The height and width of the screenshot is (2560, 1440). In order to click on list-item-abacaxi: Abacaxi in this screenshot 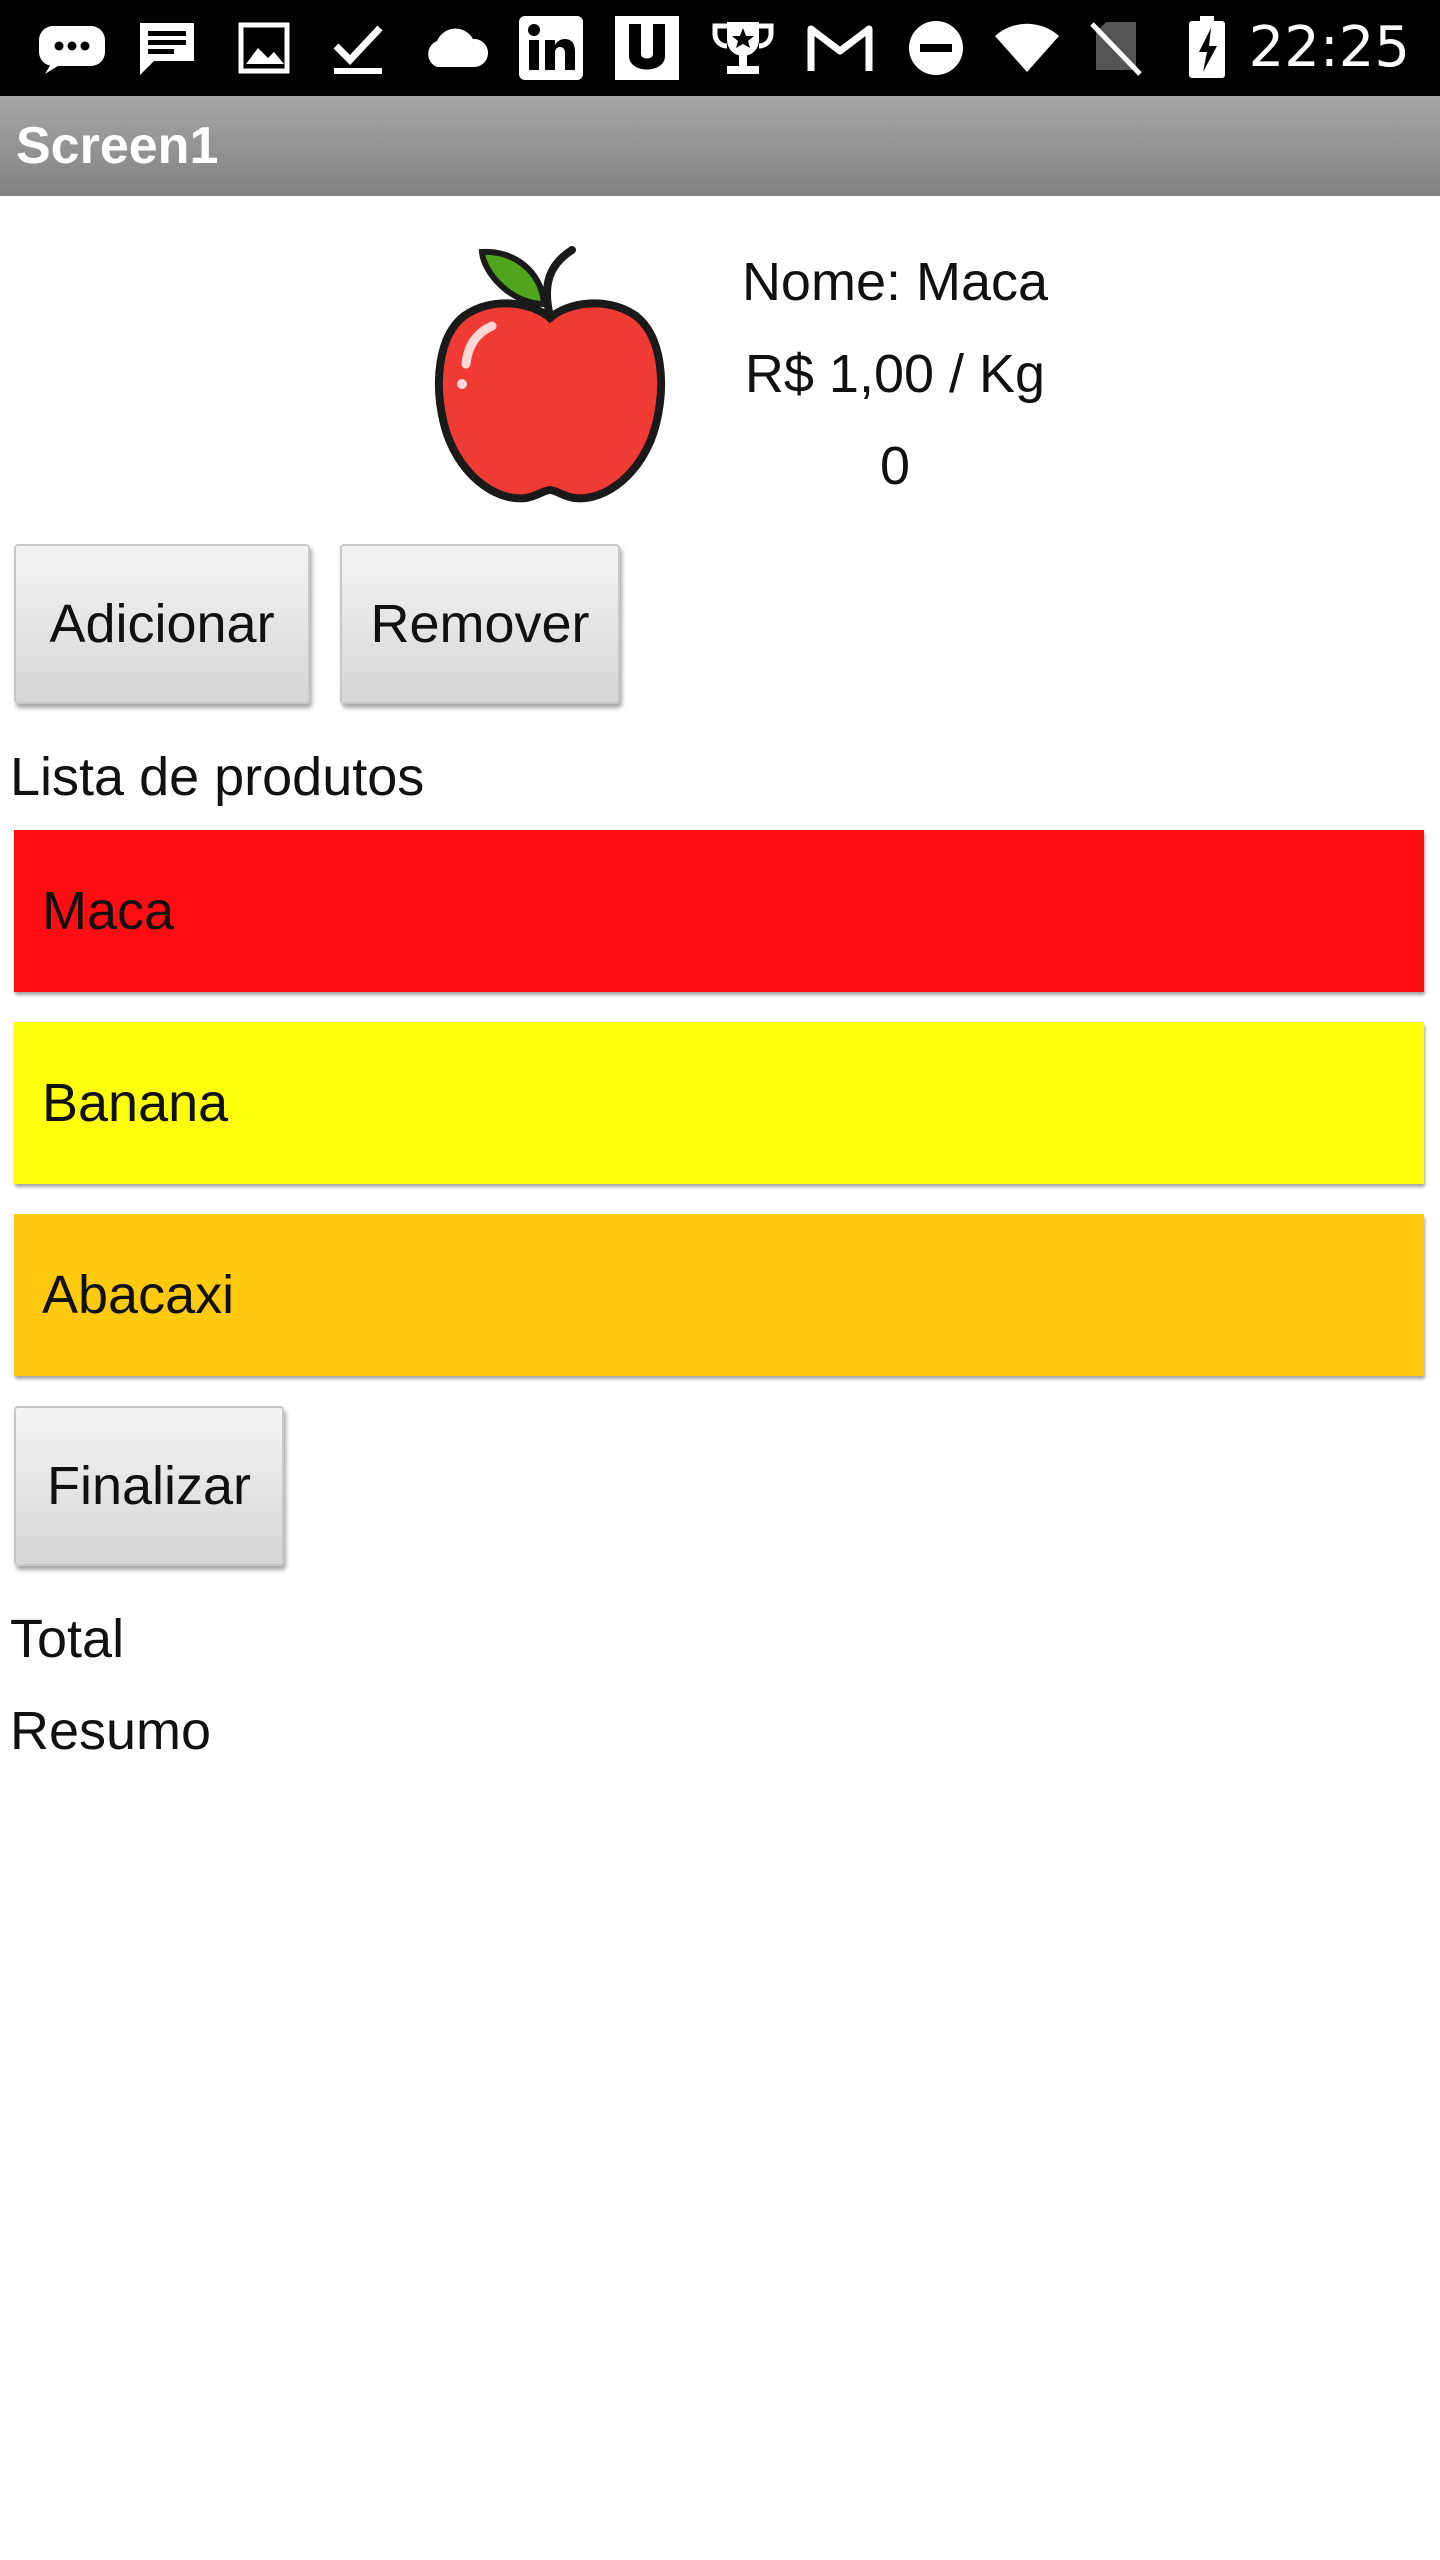, I will do `click(719, 1295)`.